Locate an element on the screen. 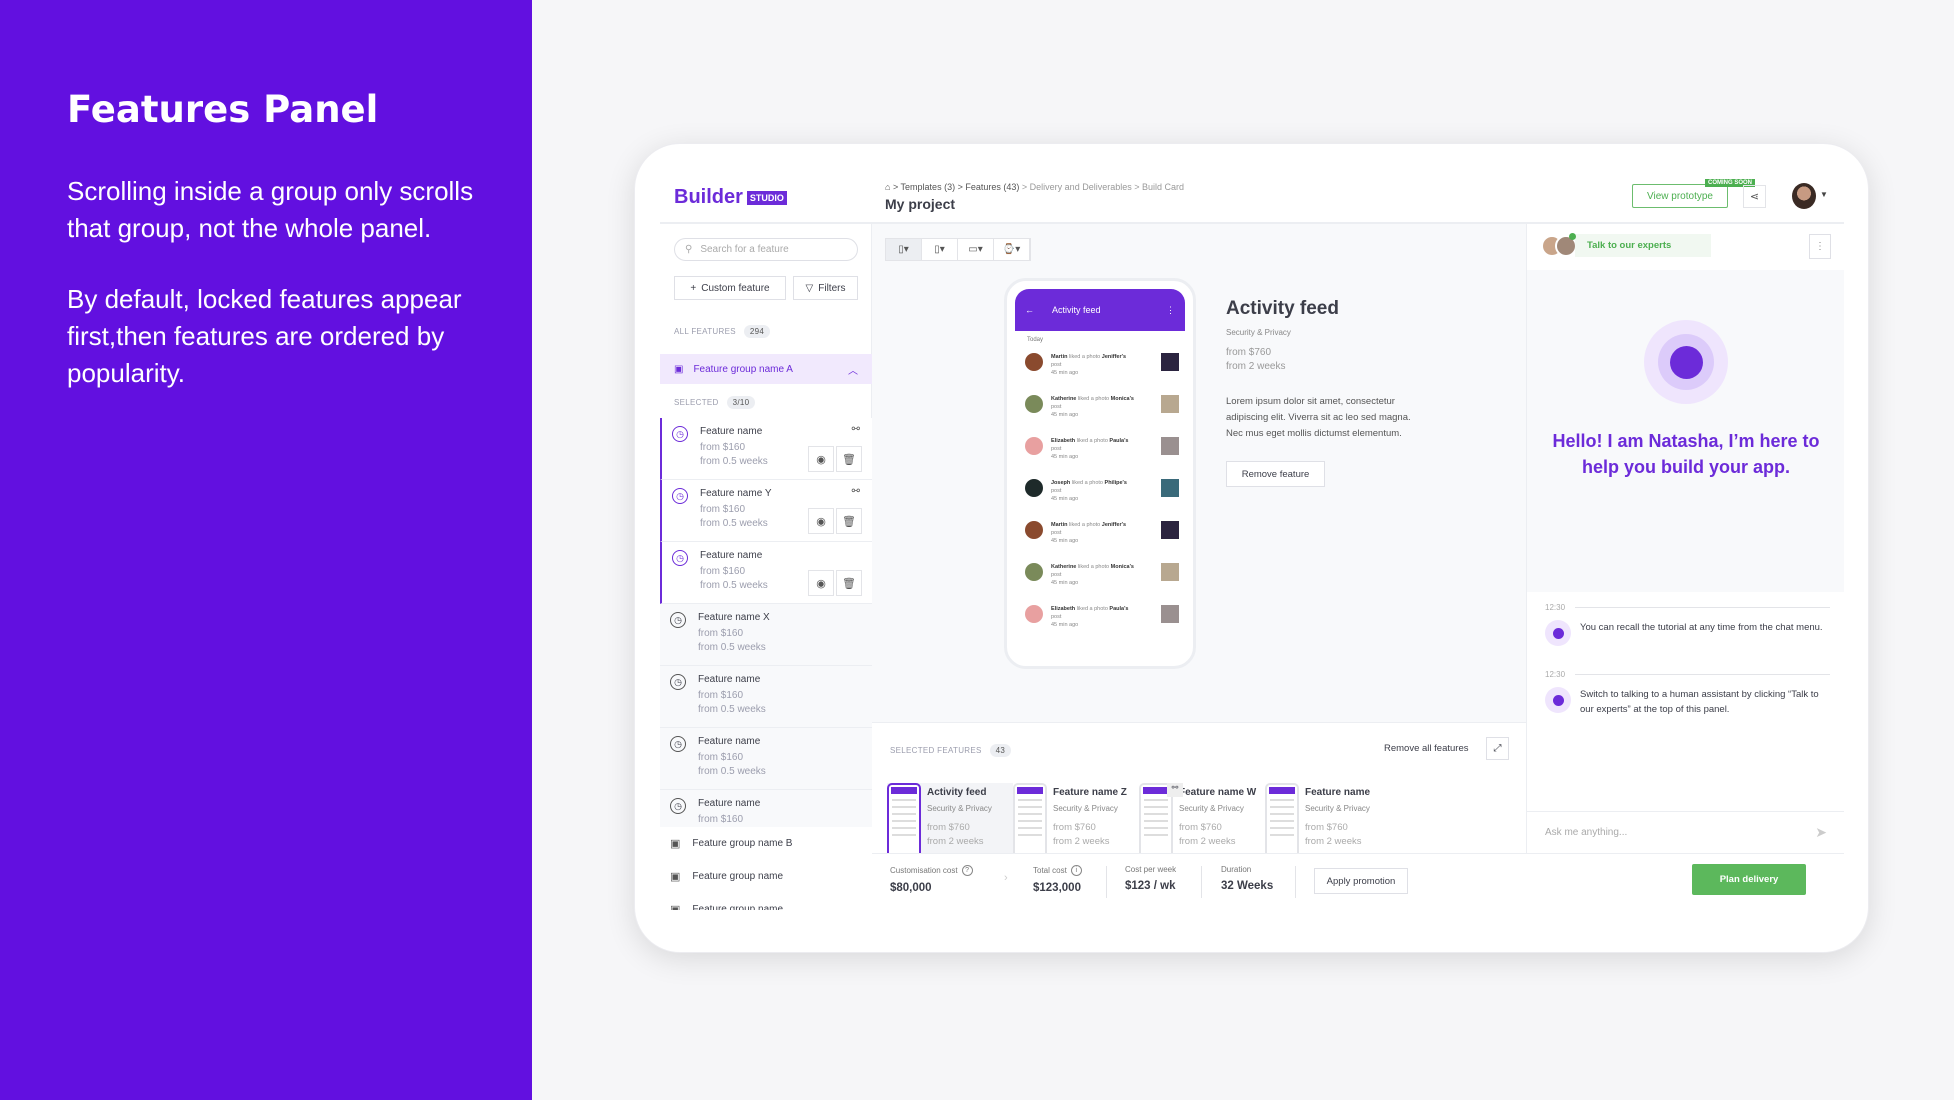 The image size is (1954, 1100). group-name: Feature group name A is located at coordinates (743, 369).